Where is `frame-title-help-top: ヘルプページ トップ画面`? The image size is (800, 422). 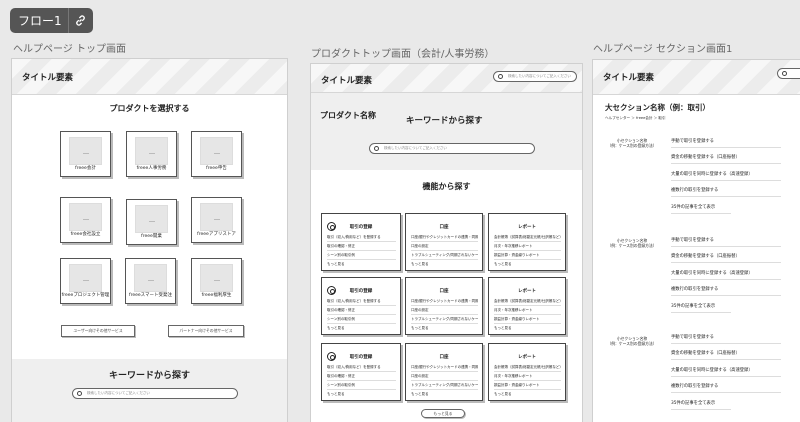
frame-title-help-top: ヘルプページ トップ画面 is located at coordinates (69, 49).